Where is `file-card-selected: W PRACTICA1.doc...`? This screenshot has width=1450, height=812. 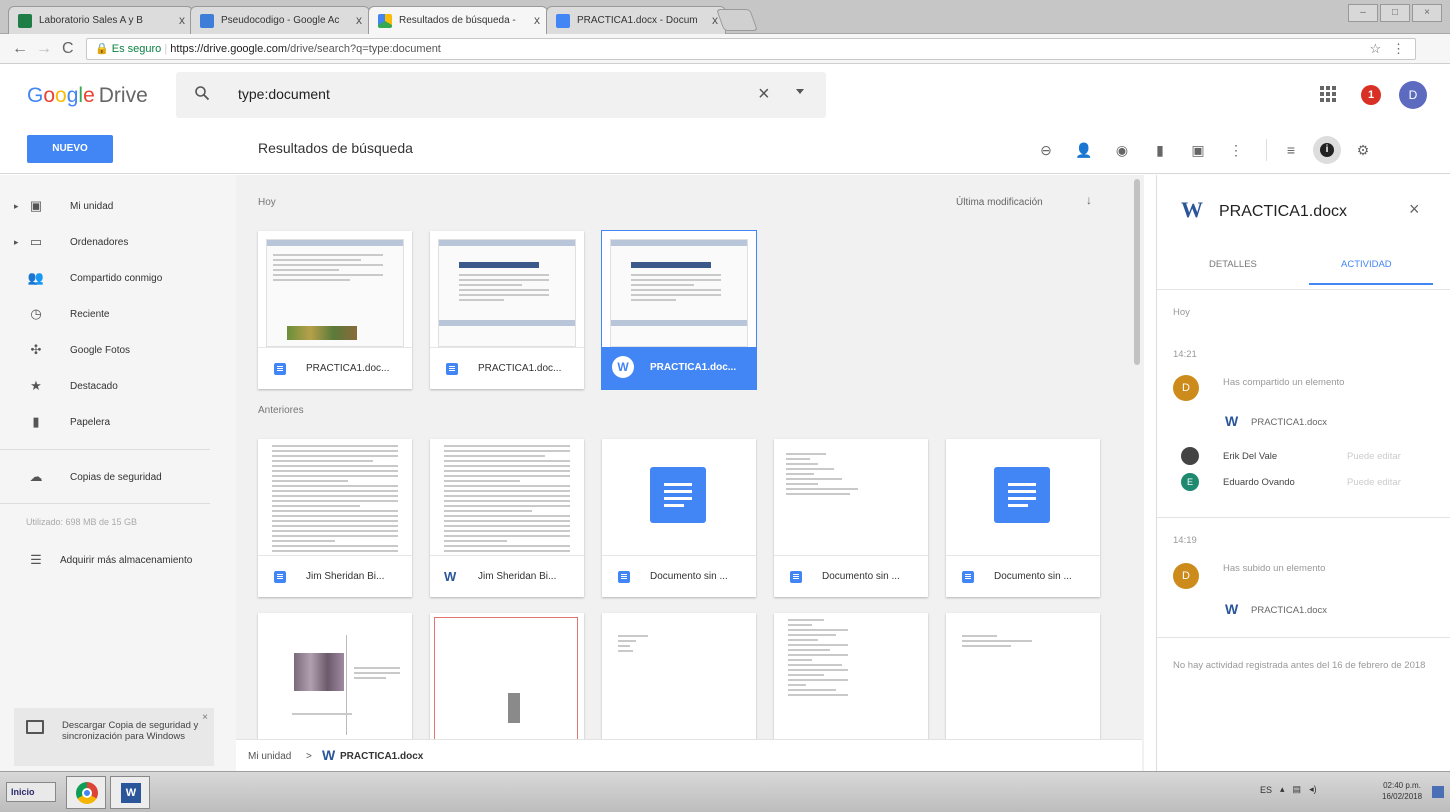 file-card-selected: W PRACTICA1.doc... is located at coordinates (679, 310).